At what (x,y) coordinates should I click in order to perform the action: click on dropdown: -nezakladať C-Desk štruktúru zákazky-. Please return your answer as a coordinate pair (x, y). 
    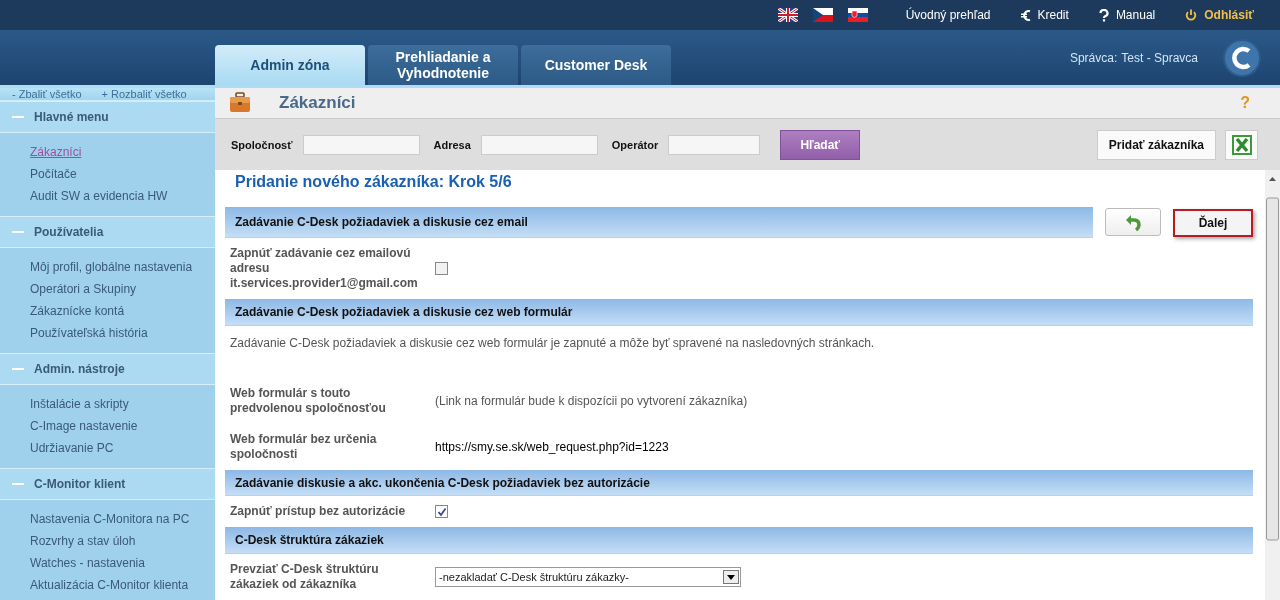
    Looking at the image, I should click on (588, 577).